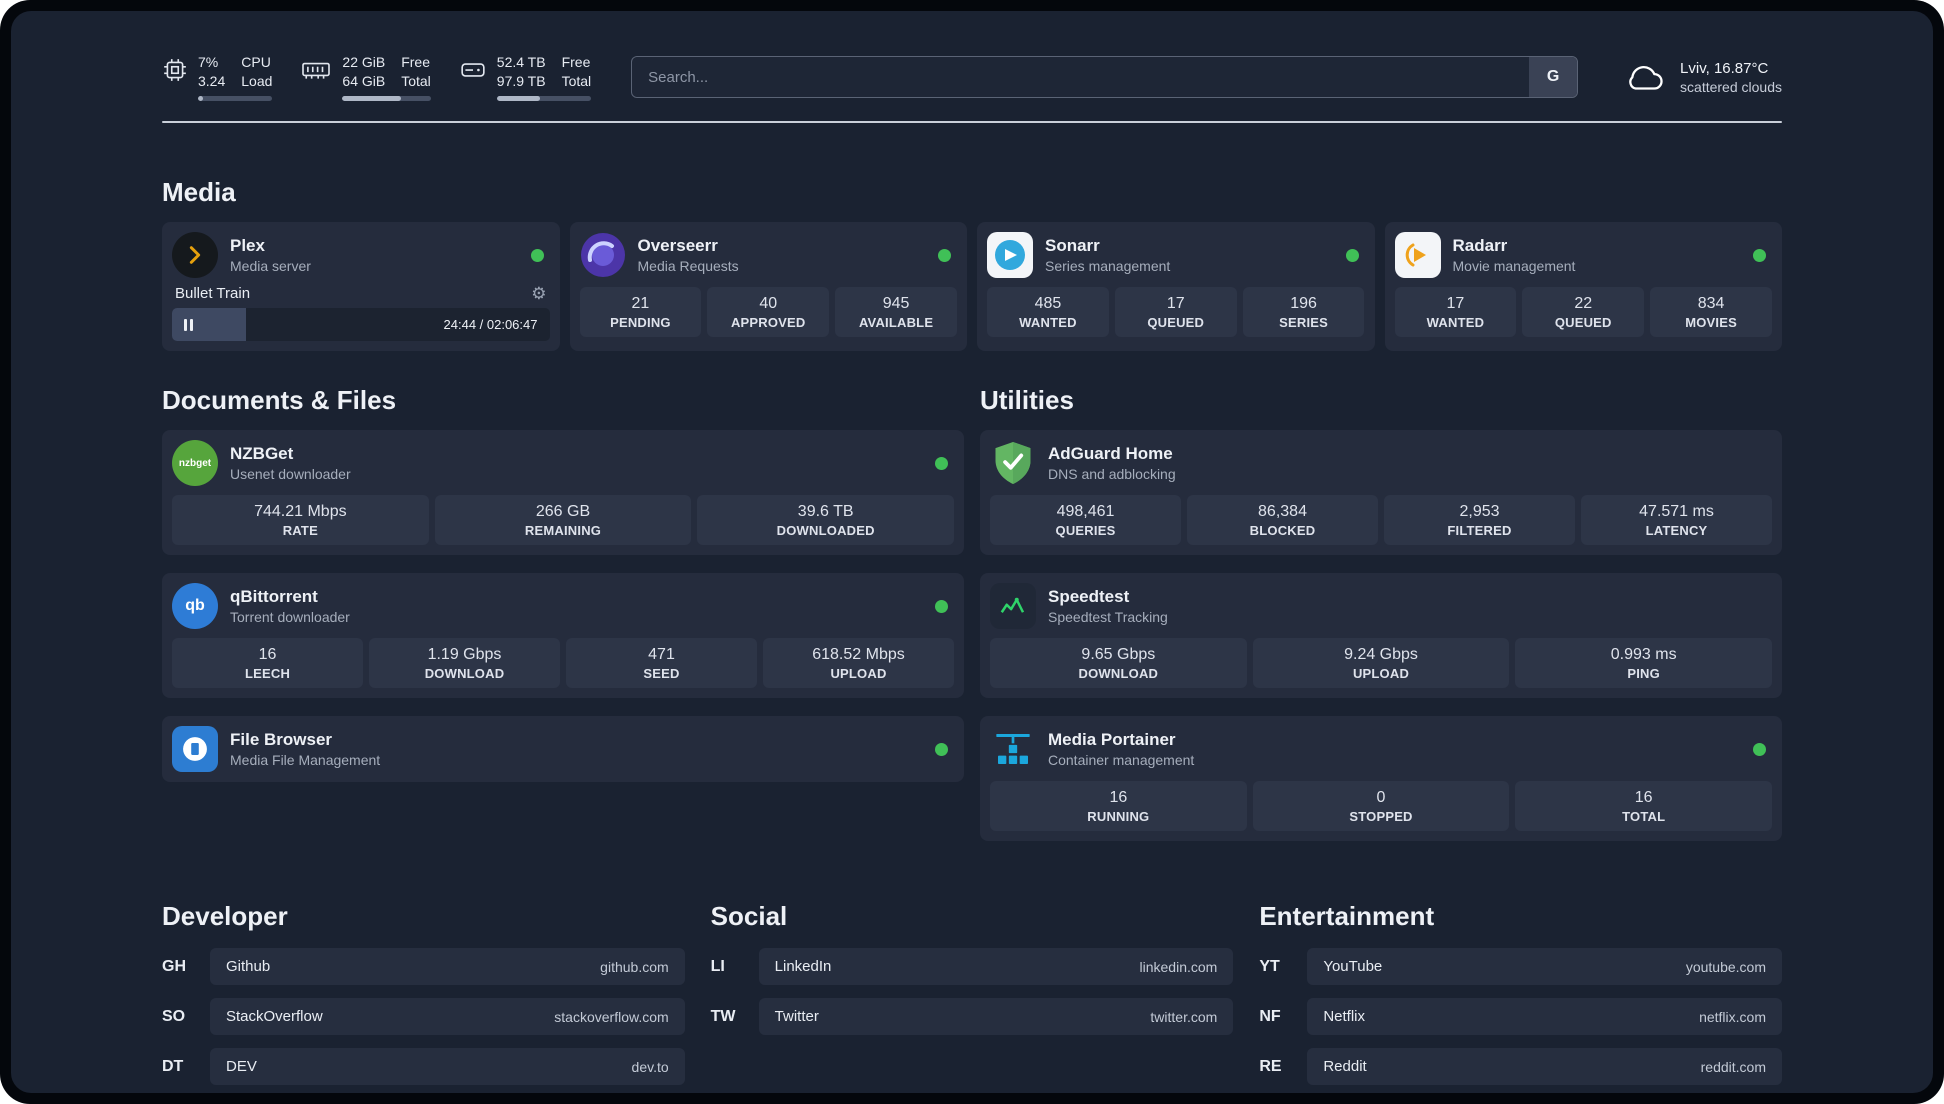  What do you see at coordinates (1732, 1016) in the screenshot?
I see `bookmark-url: netflix.com` at bounding box center [1732, 1016].